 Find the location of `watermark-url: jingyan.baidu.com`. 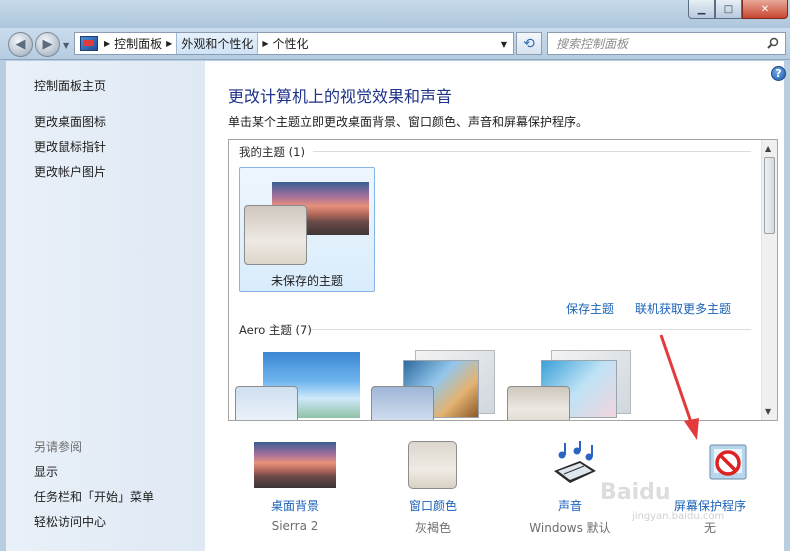

watermark-url: jingyan.baidu.com is located at coordinates (678, 516).